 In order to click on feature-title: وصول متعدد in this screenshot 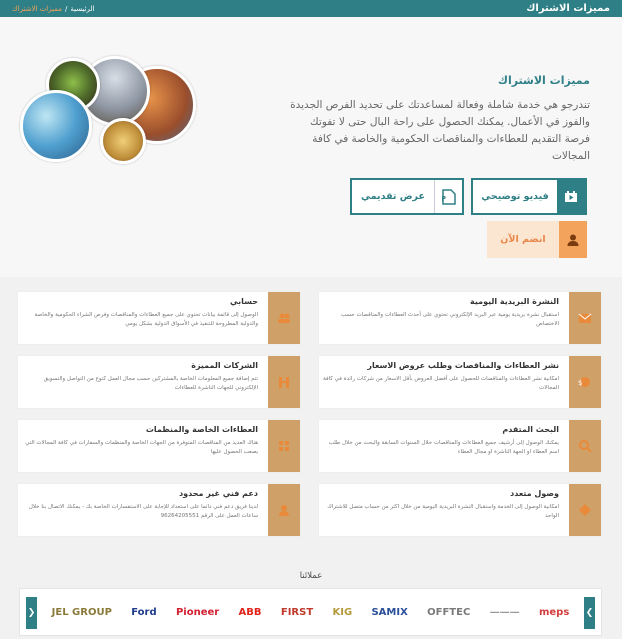, I will do `click(534, 493)`.